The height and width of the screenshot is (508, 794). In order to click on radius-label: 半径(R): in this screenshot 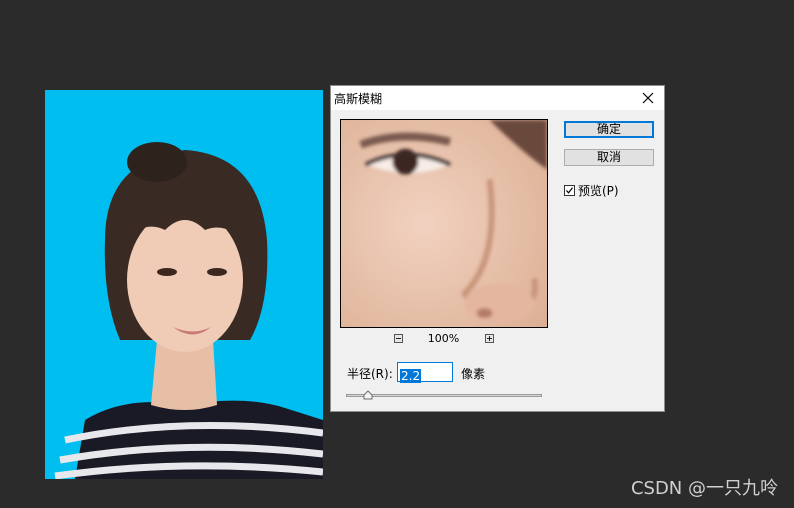, I will do `click(370, 374)`.